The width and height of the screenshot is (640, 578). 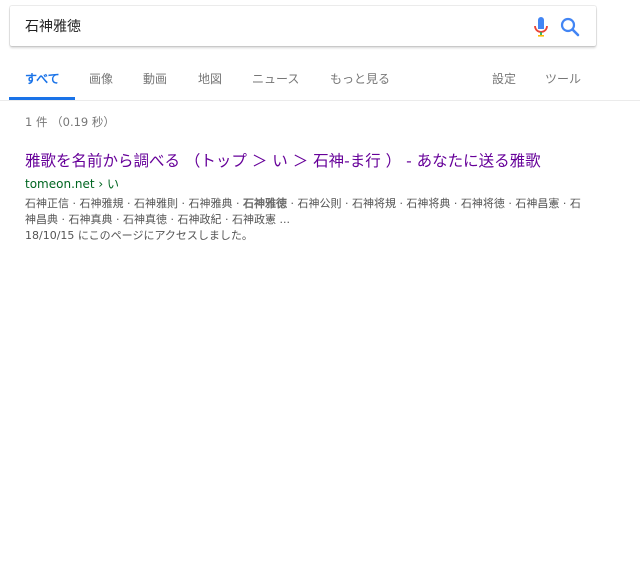 I want to click on tab-maps: 地図, so click(x=210, y=78).